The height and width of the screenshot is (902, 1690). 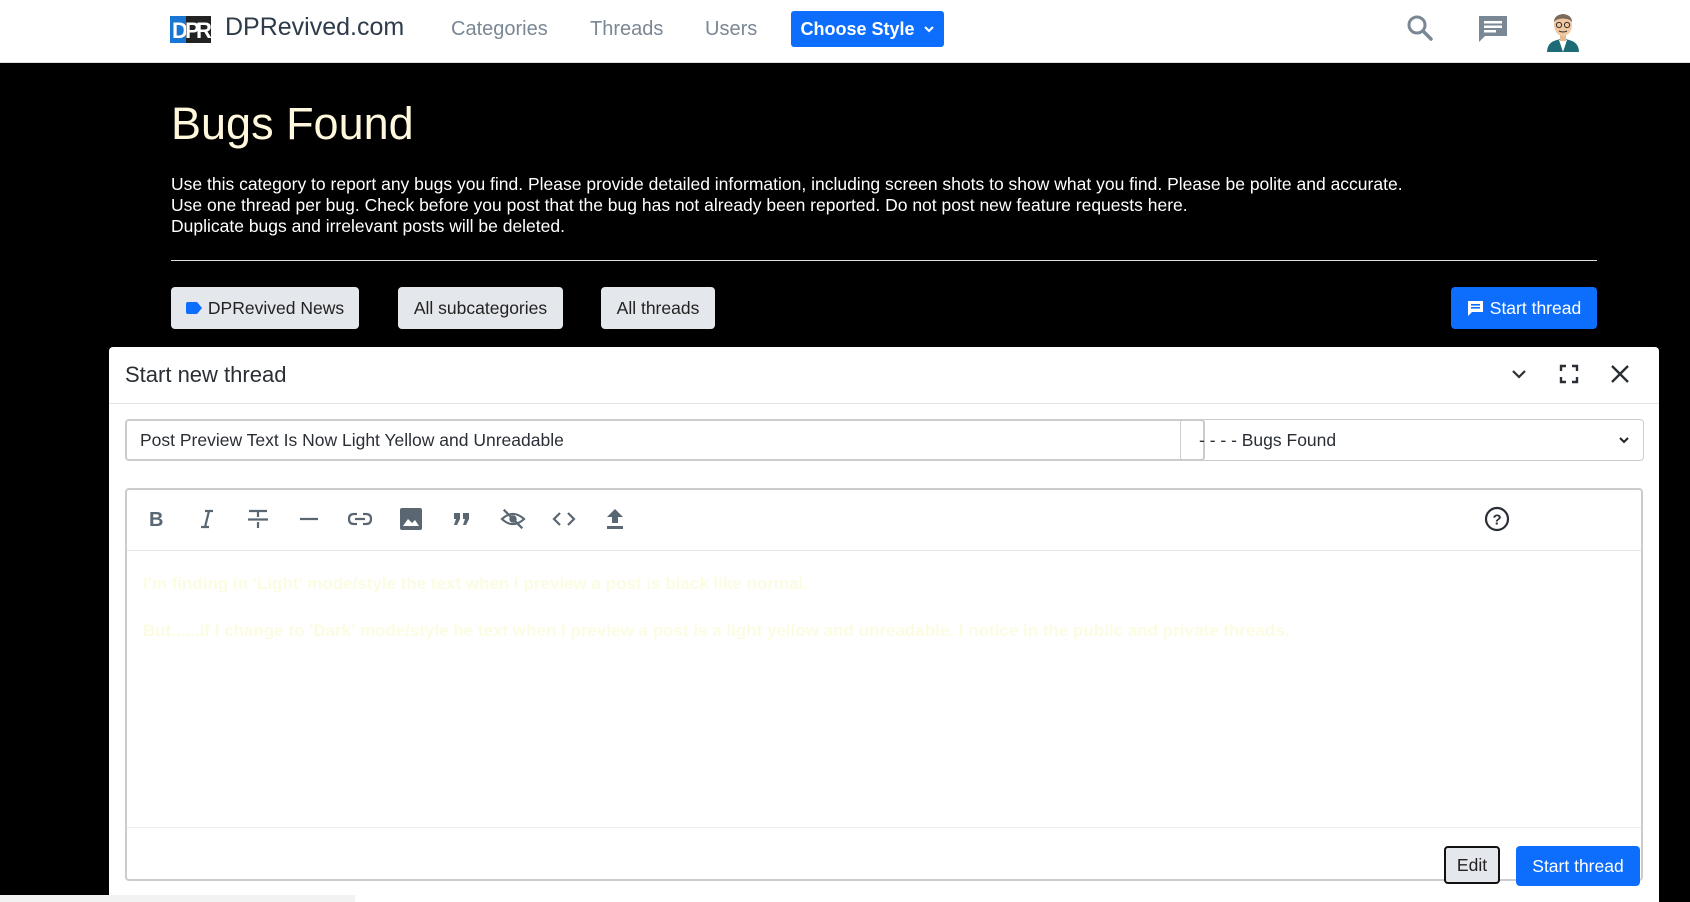 I want to click on composer-header: Start new thread, so click(x=884, y=375).